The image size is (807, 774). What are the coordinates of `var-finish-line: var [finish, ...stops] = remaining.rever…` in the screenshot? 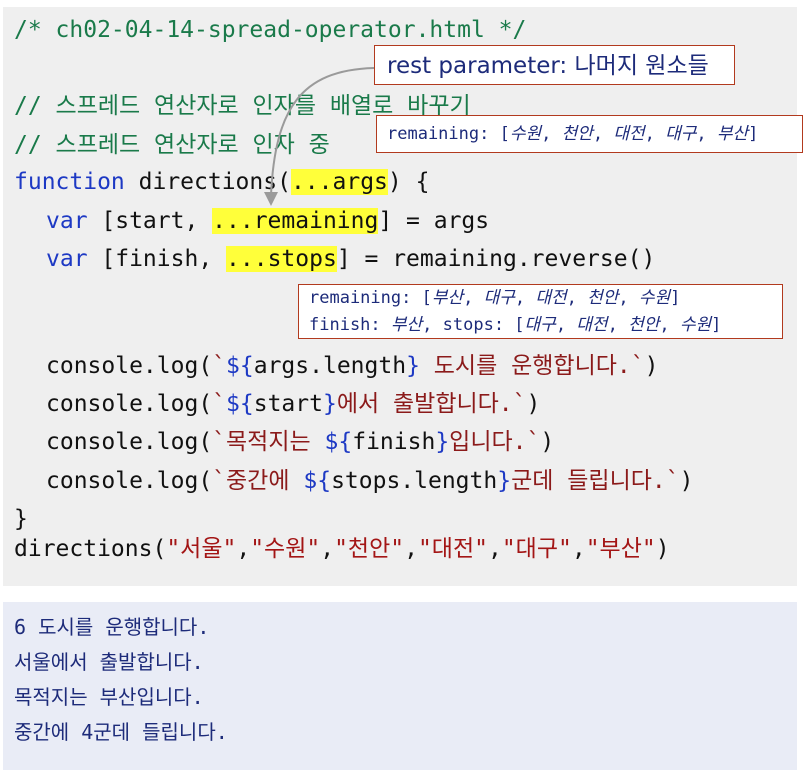 It's located at (350, 259).